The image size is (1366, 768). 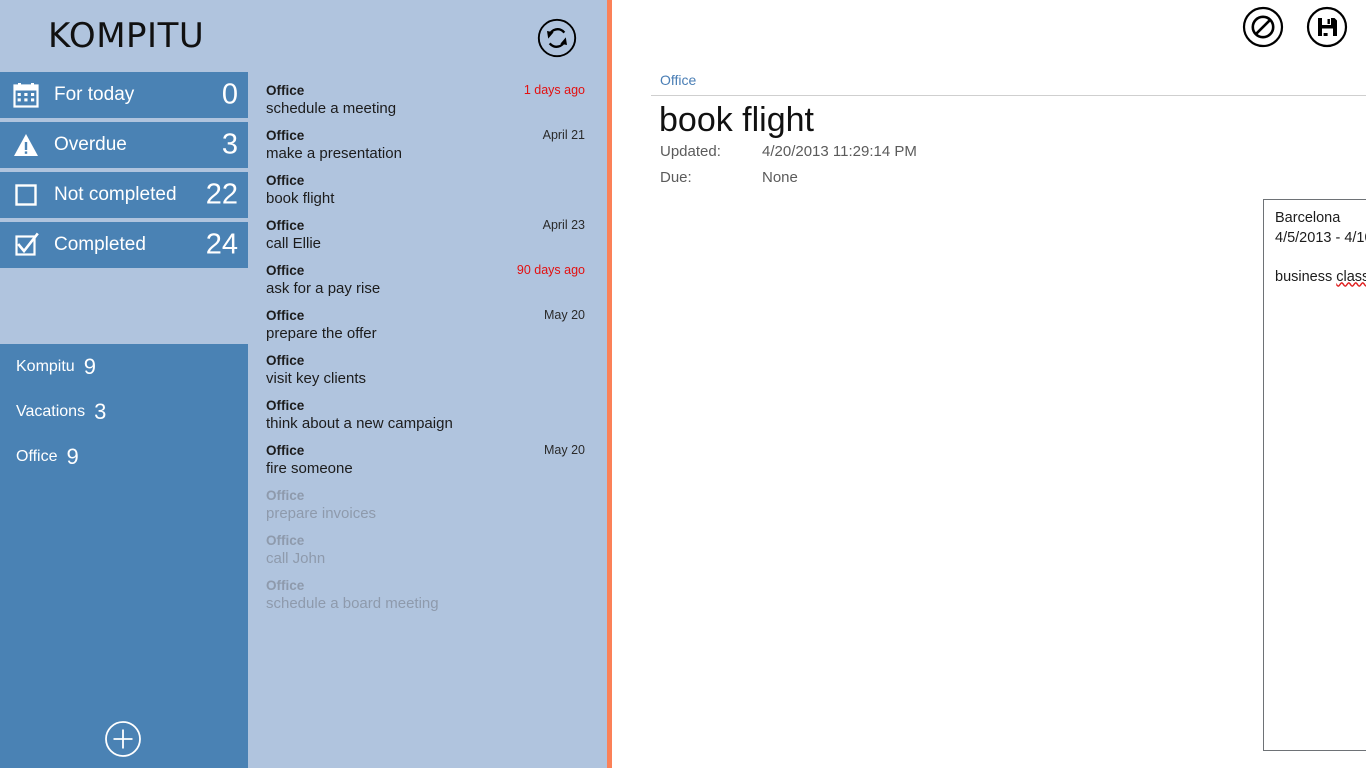 What do you see at coordinates (1008, 95) in the screenshot?
I see `breadcrumb-divider` at bounding box center [1008, 95].